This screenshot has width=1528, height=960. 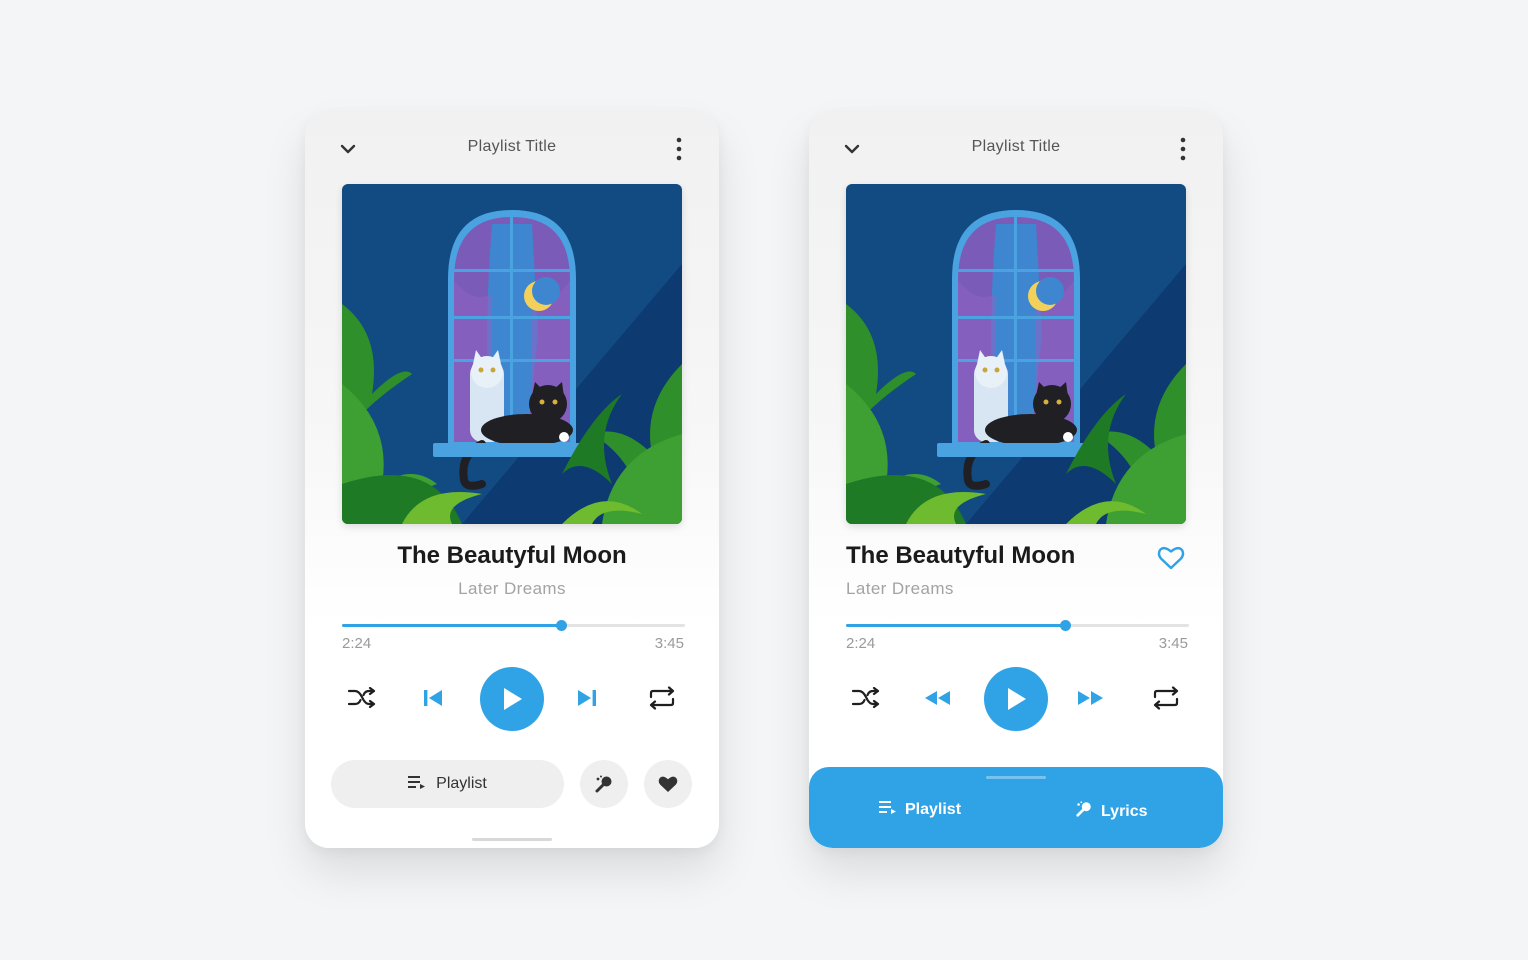 I want to click on skip-next-icon, so click(x=587, y=698).